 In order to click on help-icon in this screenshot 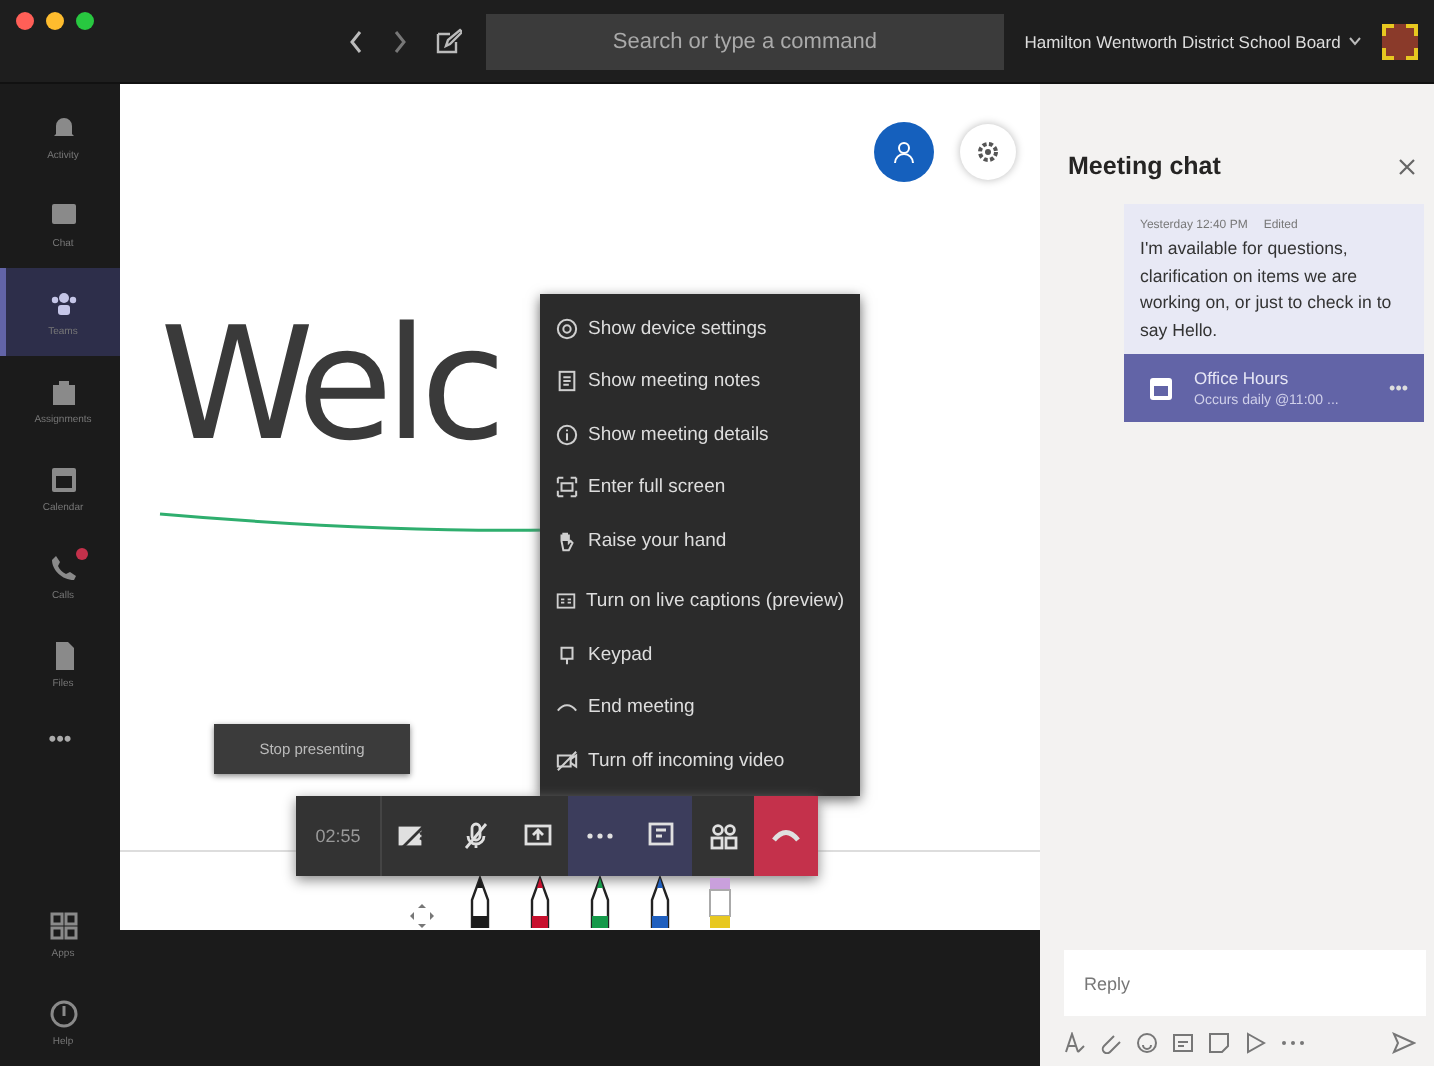, I will do `click(63, 1013)`.